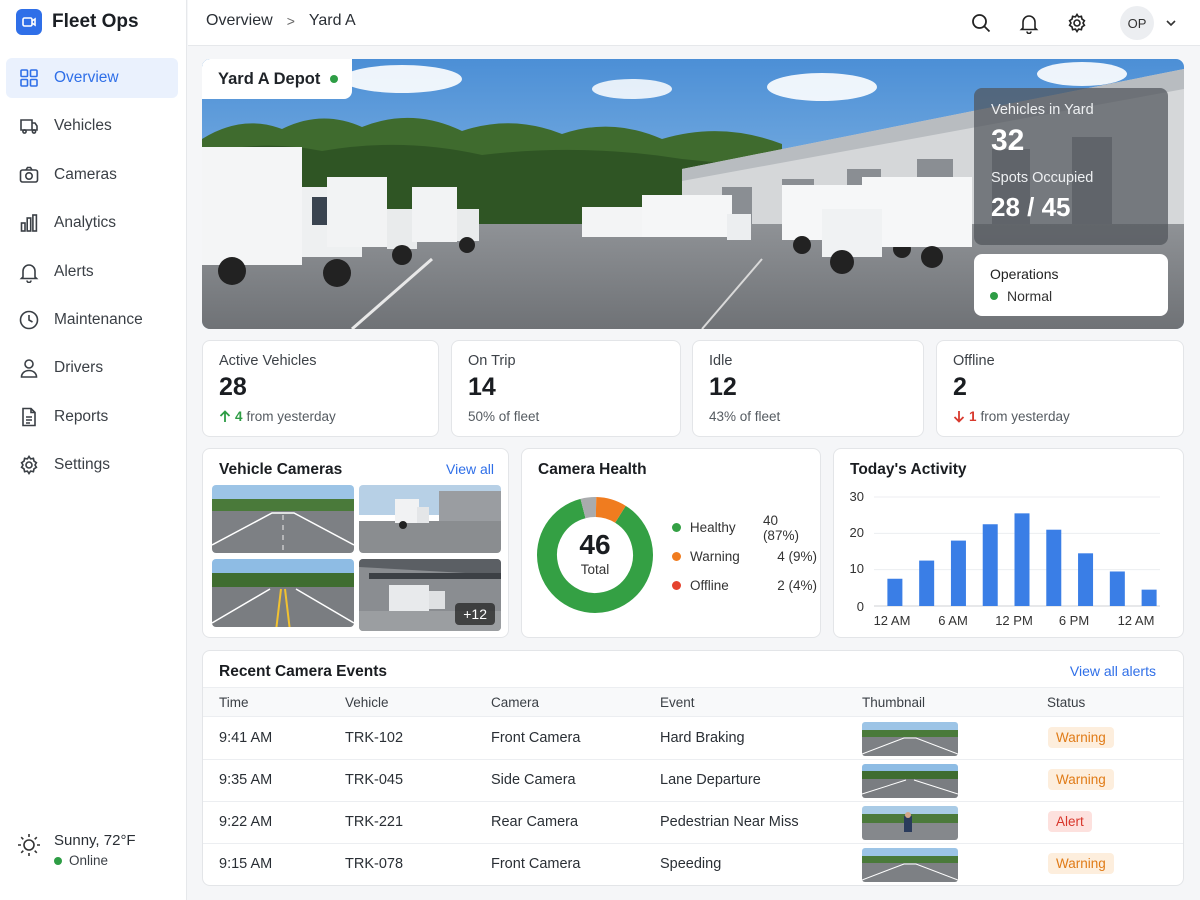 Image resolution: width=1200 pixels, height=900 pixels. I want to click on kpi-active-vehicles: Active Vehicles 28 4 from yesterday, so click(320, 388).